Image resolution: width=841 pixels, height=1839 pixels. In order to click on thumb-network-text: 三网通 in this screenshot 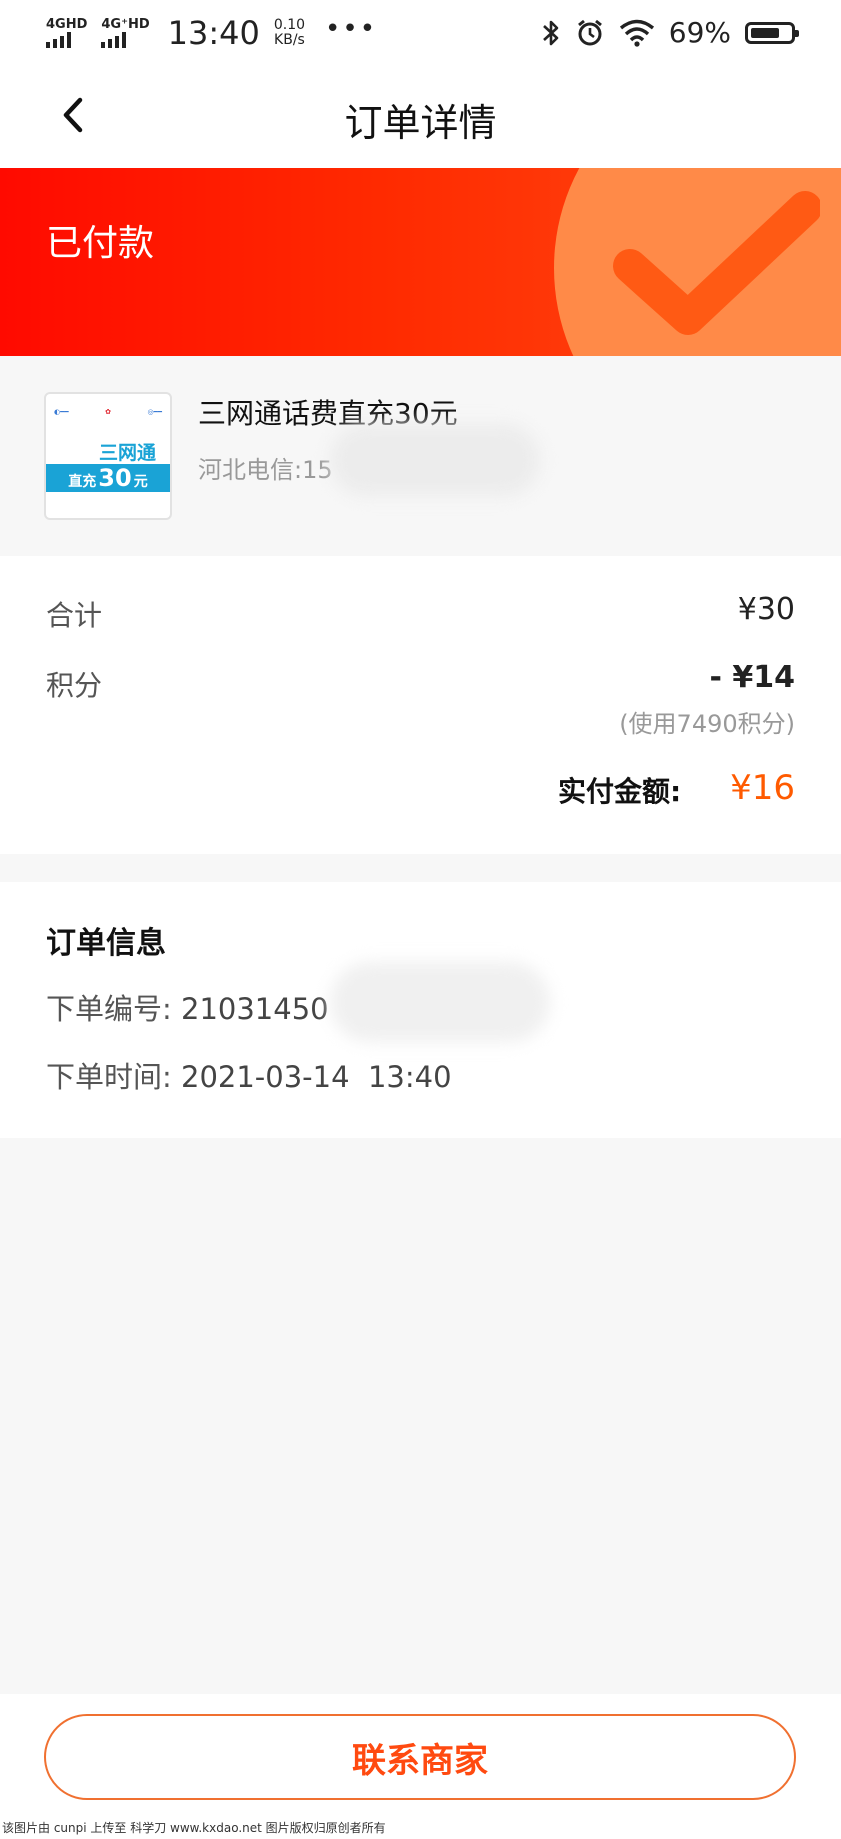, I will do `click(127, 453)`.